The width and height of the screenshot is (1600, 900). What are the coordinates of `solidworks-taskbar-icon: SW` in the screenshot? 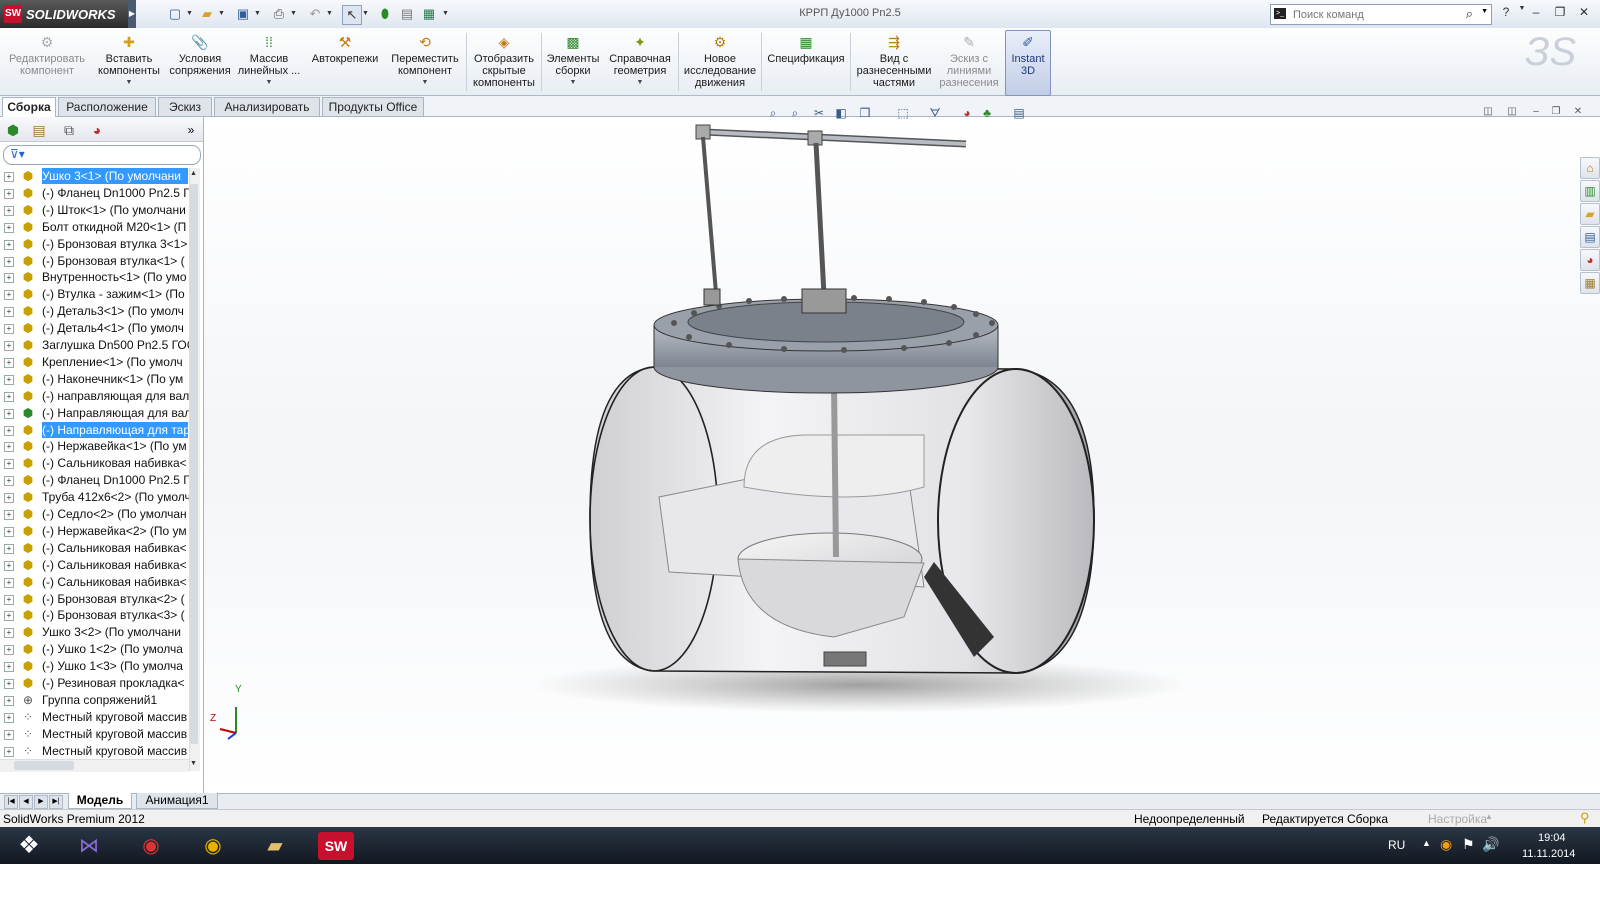 It's located at (336, 846).